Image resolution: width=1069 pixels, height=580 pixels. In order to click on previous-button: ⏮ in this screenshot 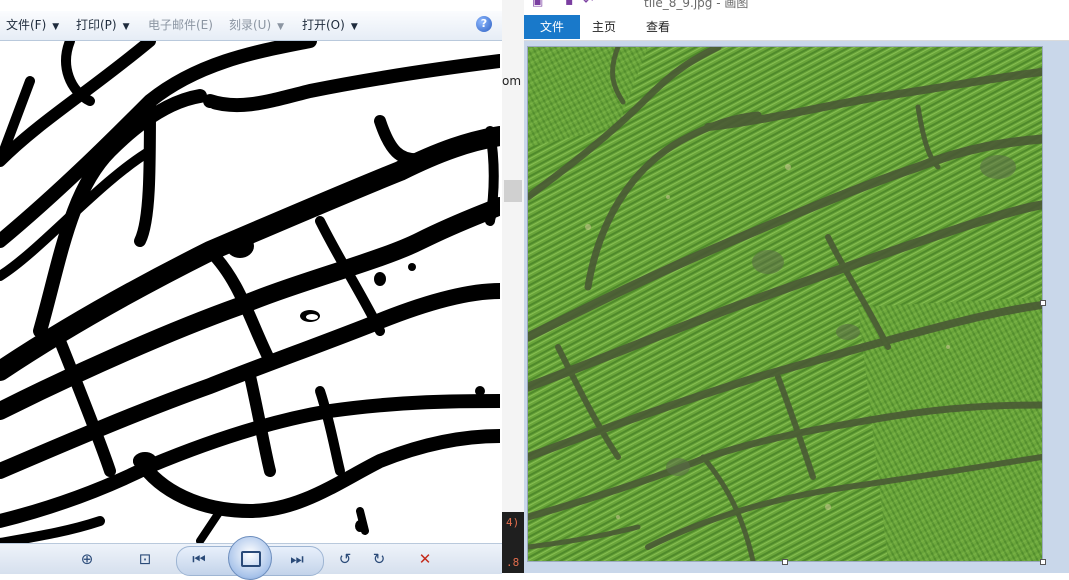, I will do `click(199, 559)`.